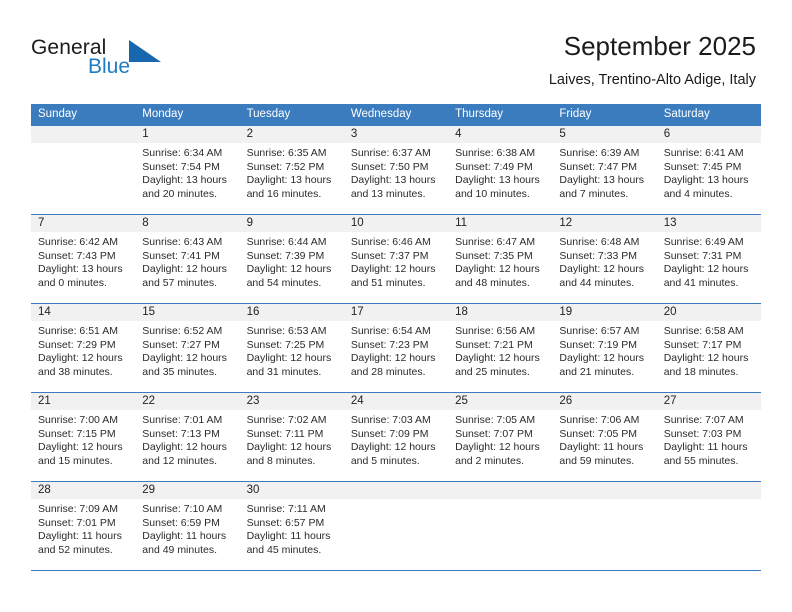 This screenshot has height=612, width=792. What do you see at coordinates (396, 401) in the screenshot?
I see `day-number: 24` at bounding box center [396, 401].